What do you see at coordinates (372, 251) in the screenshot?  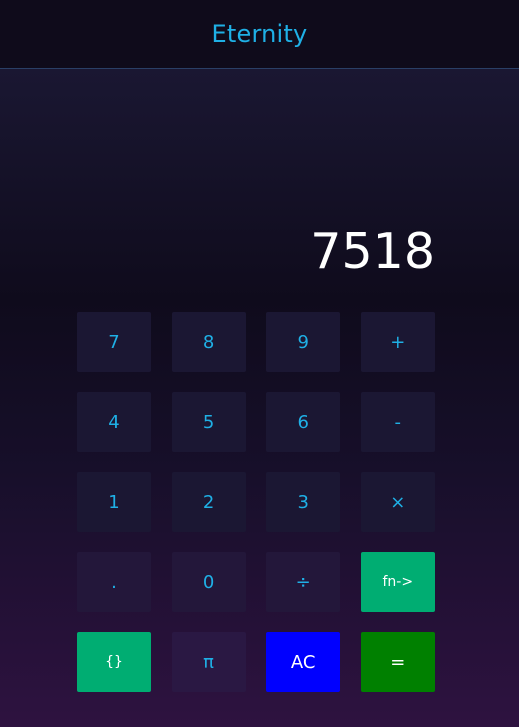 I see `calculator-display: 7518` at bounding box center [372, 251].